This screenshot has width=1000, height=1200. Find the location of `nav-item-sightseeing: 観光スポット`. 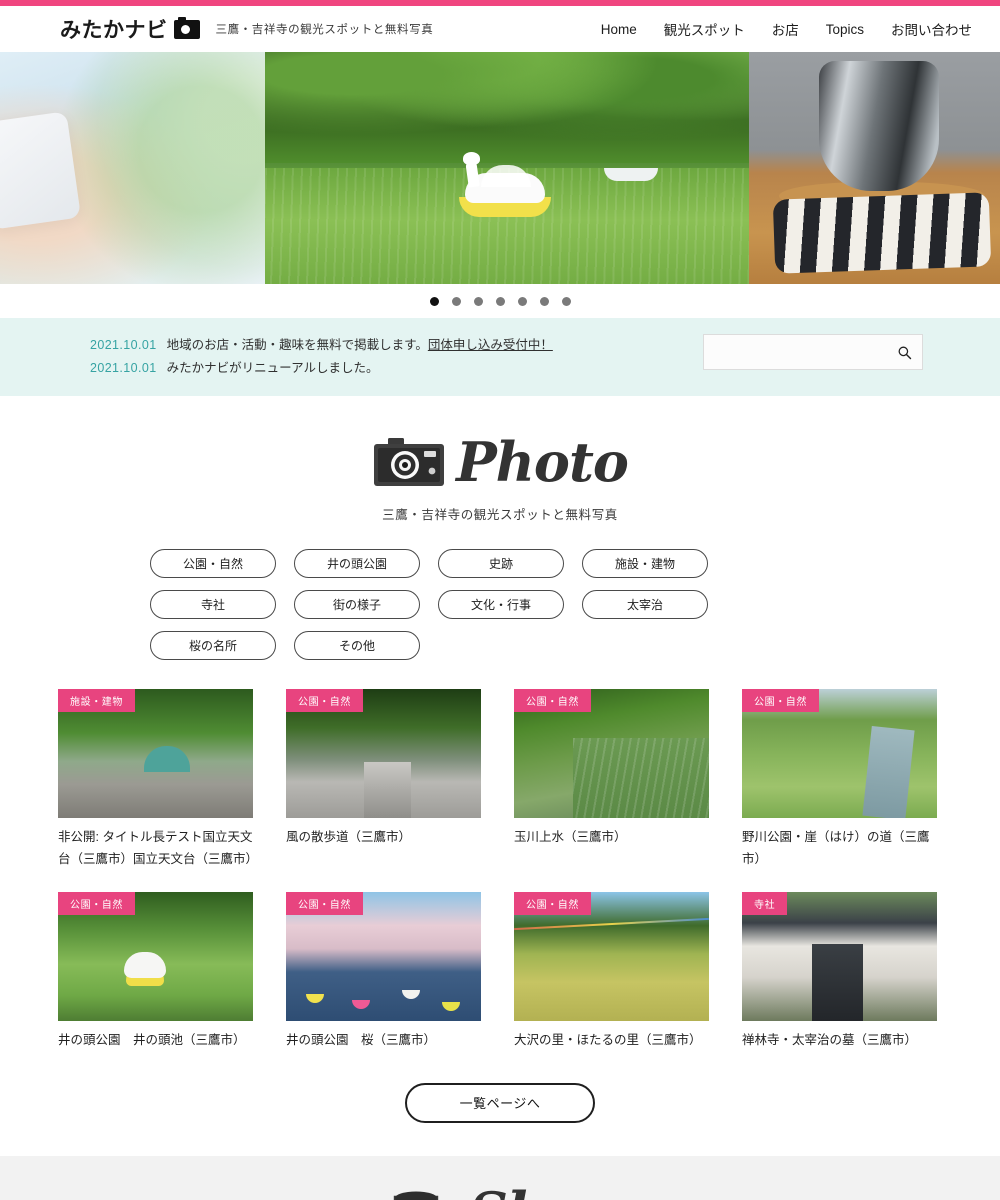

nav-item-sightseeing: 観光スポット is located at coordinates (704, 29).